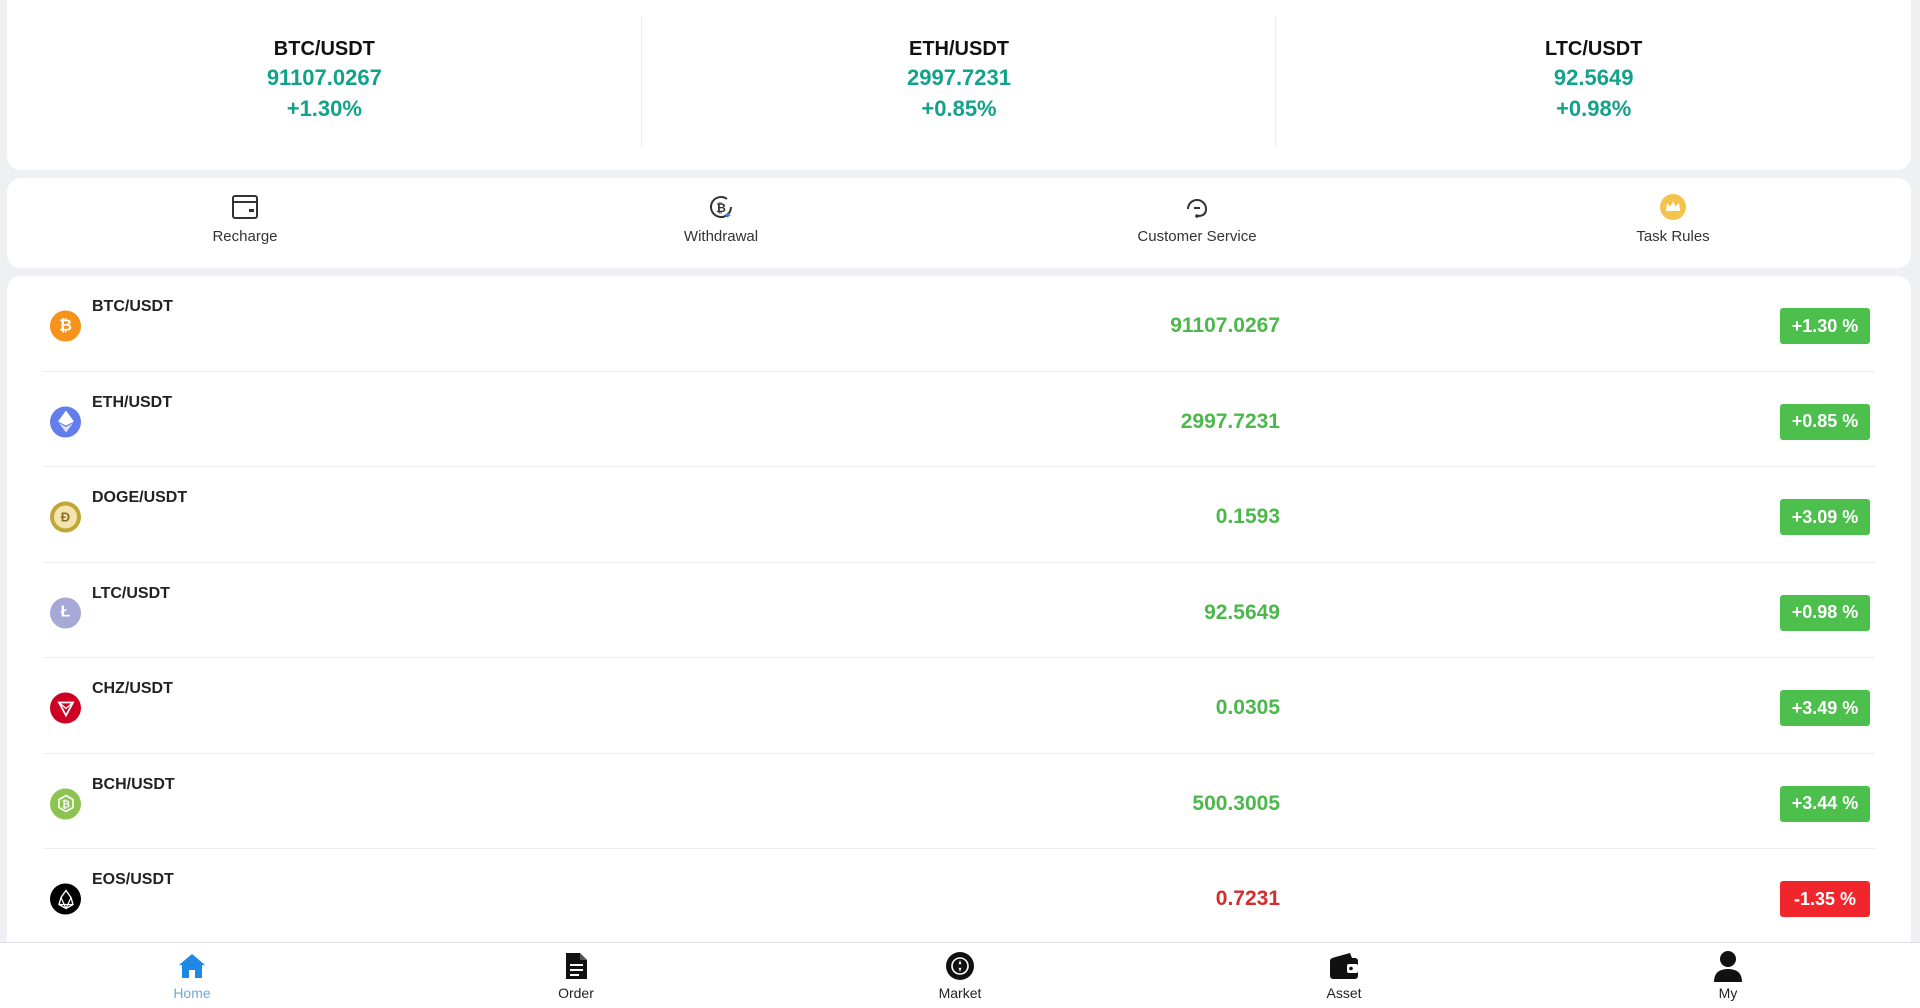  What do you see at coordinates (1594, 108) in the screenshot?
I see `ticker-change: +0.98%` at bounding box center [1594, 108].